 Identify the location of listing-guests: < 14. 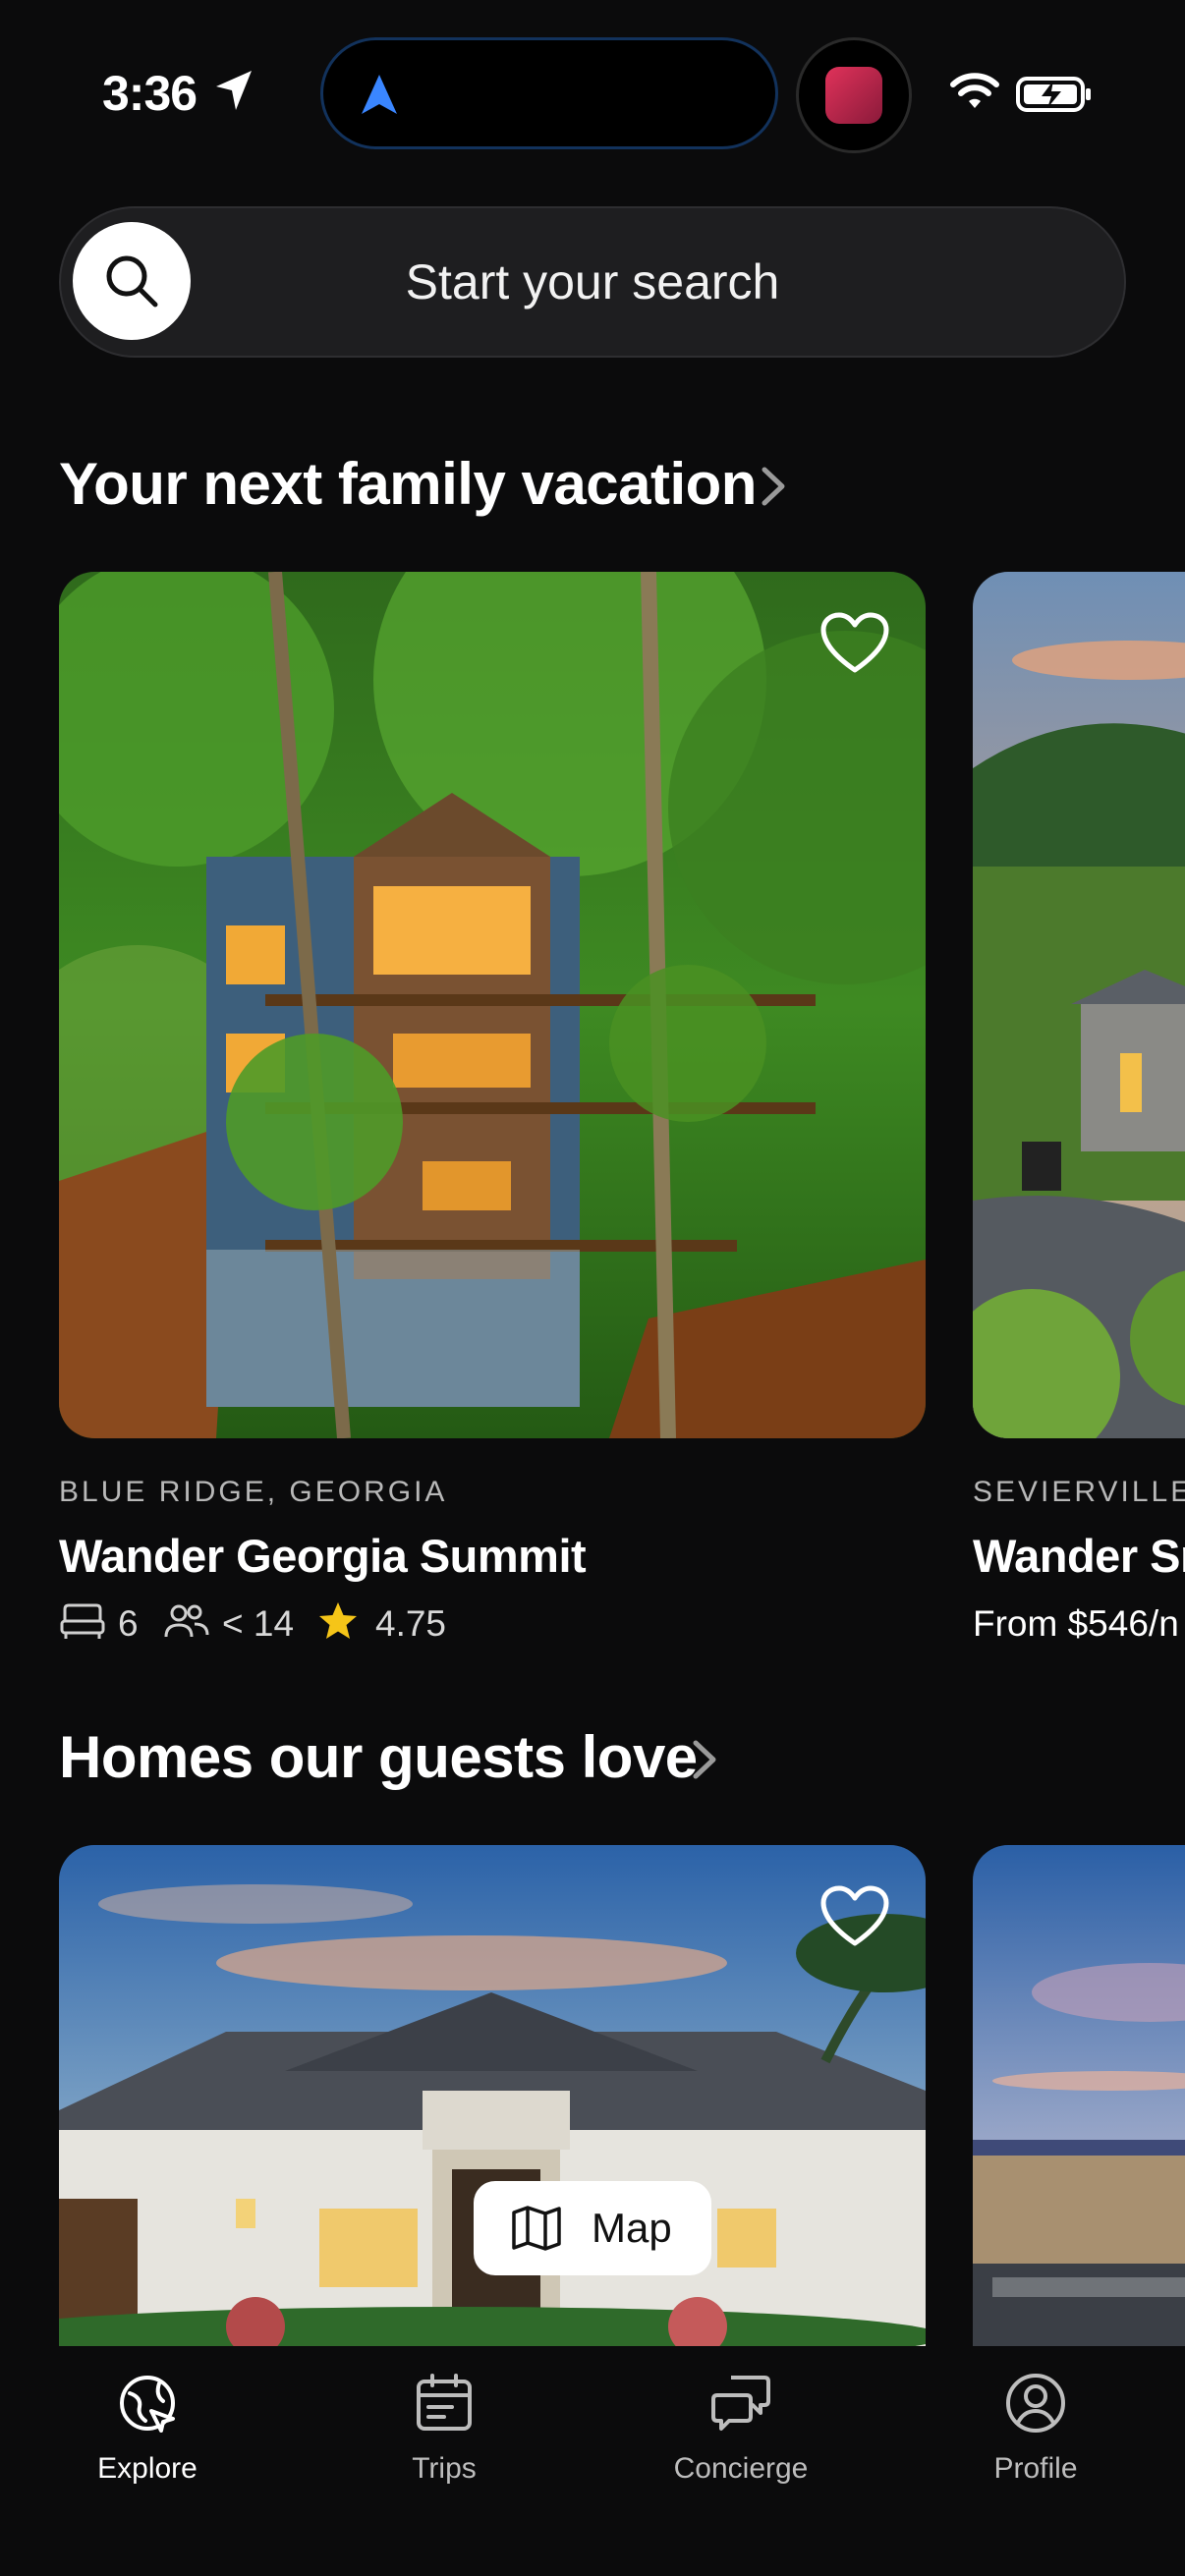
(258, 1623).